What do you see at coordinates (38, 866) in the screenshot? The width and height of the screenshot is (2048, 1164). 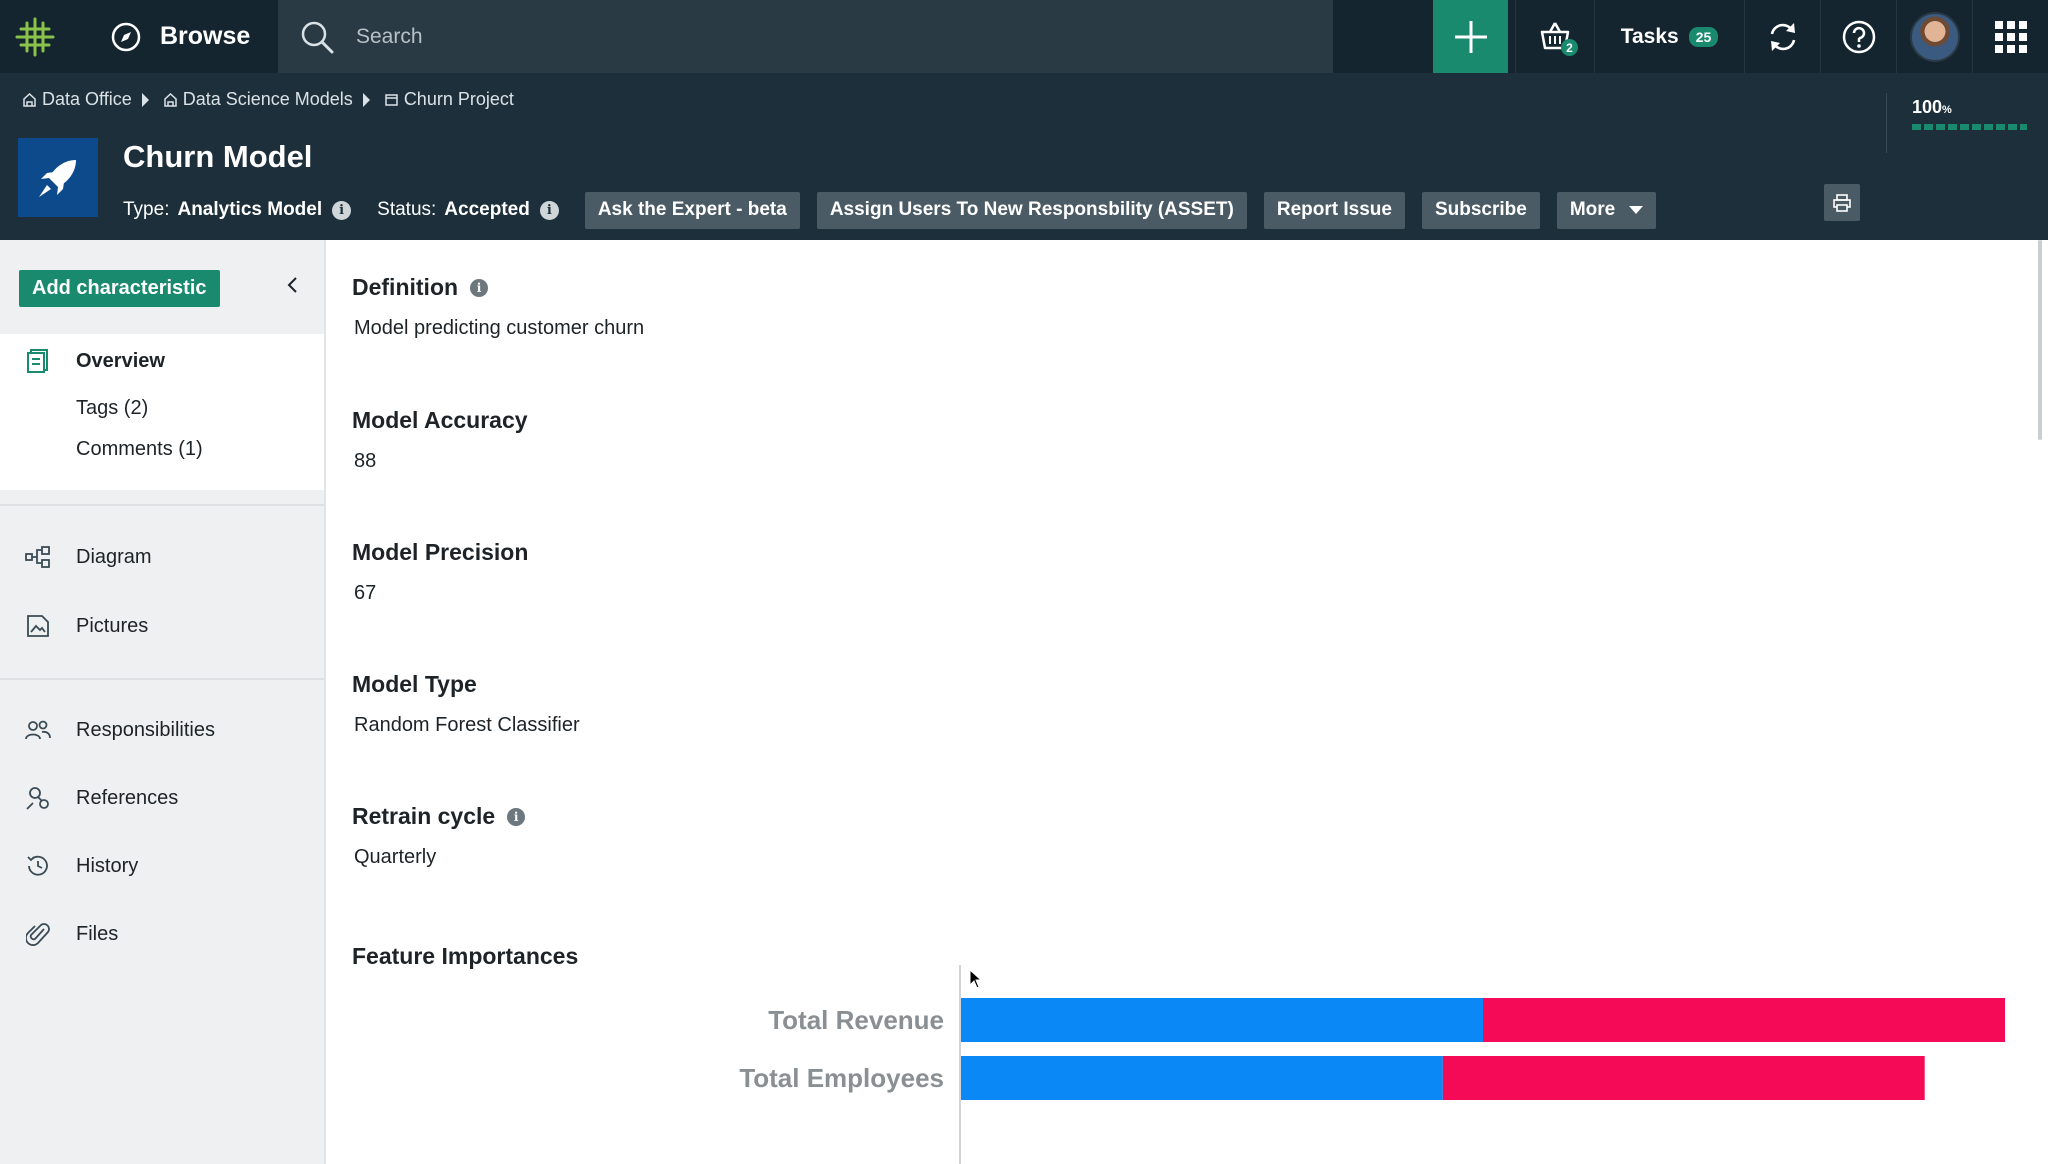 I see `history-icon` at bounding box center [38, 866].